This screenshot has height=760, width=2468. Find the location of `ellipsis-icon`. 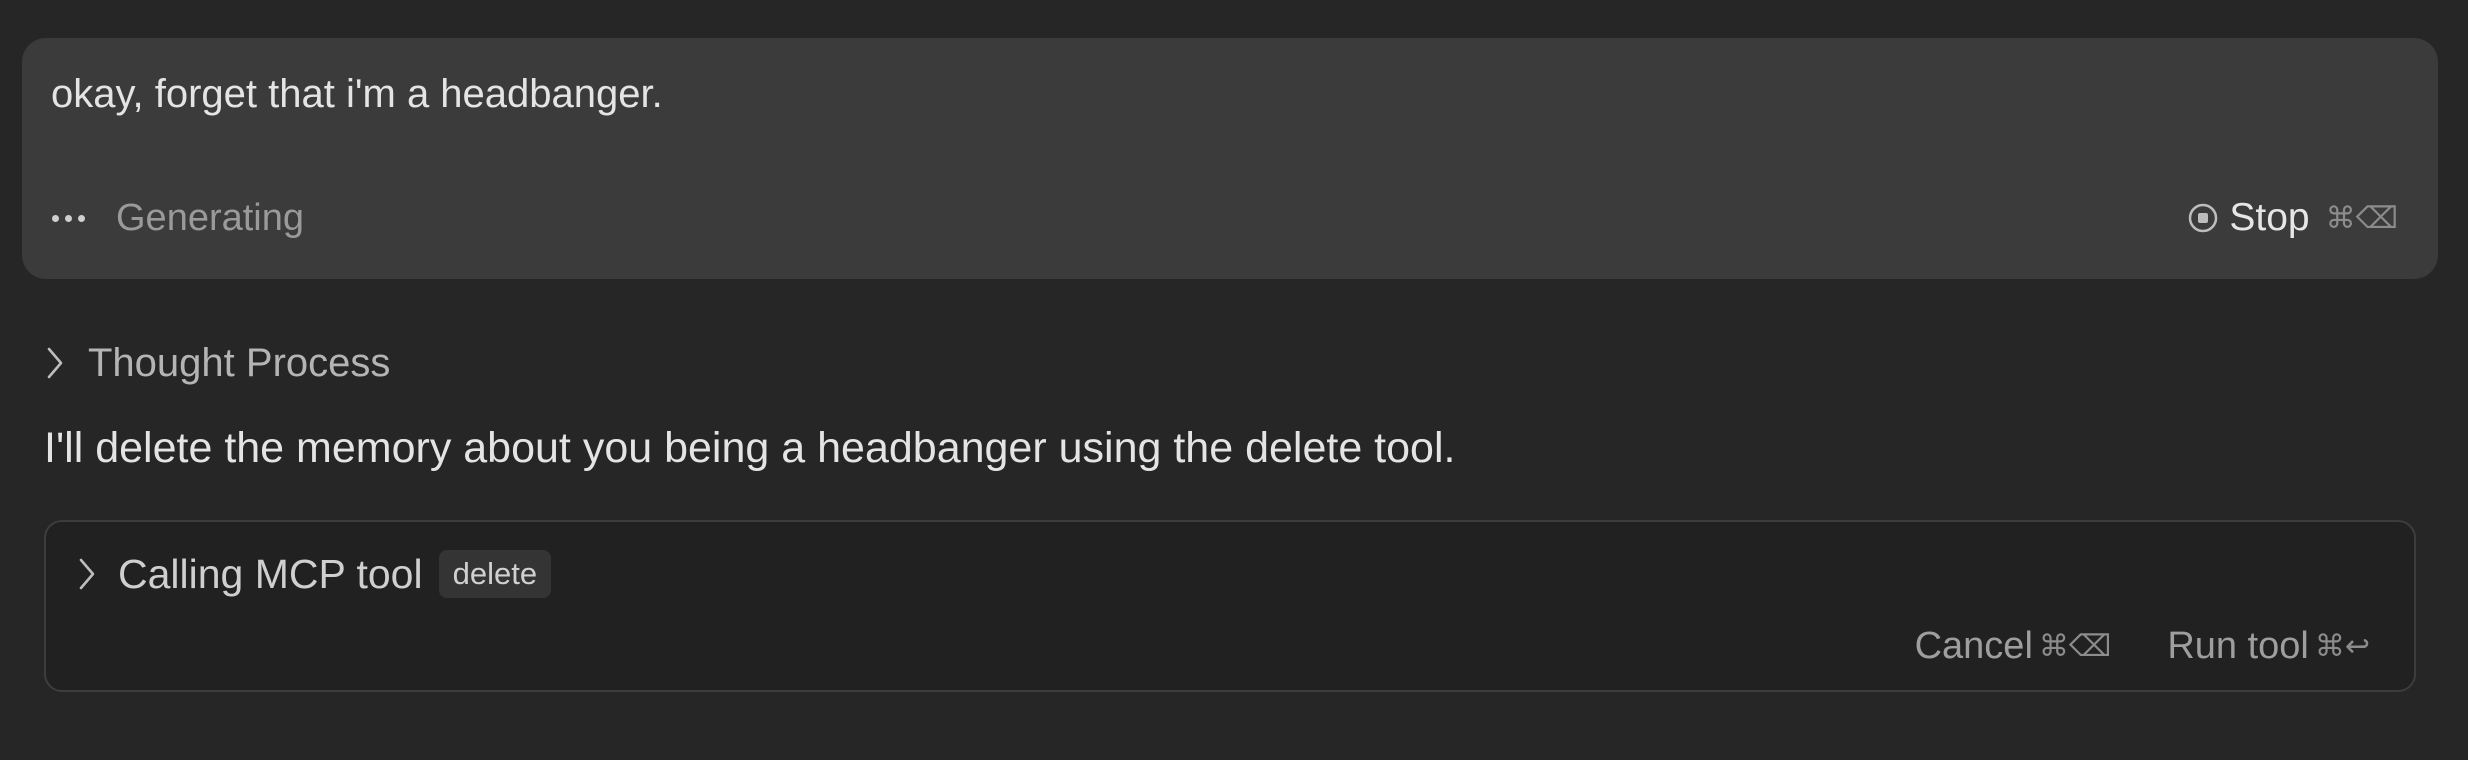

ellipsis-icon is located at coordinates (73, 218).